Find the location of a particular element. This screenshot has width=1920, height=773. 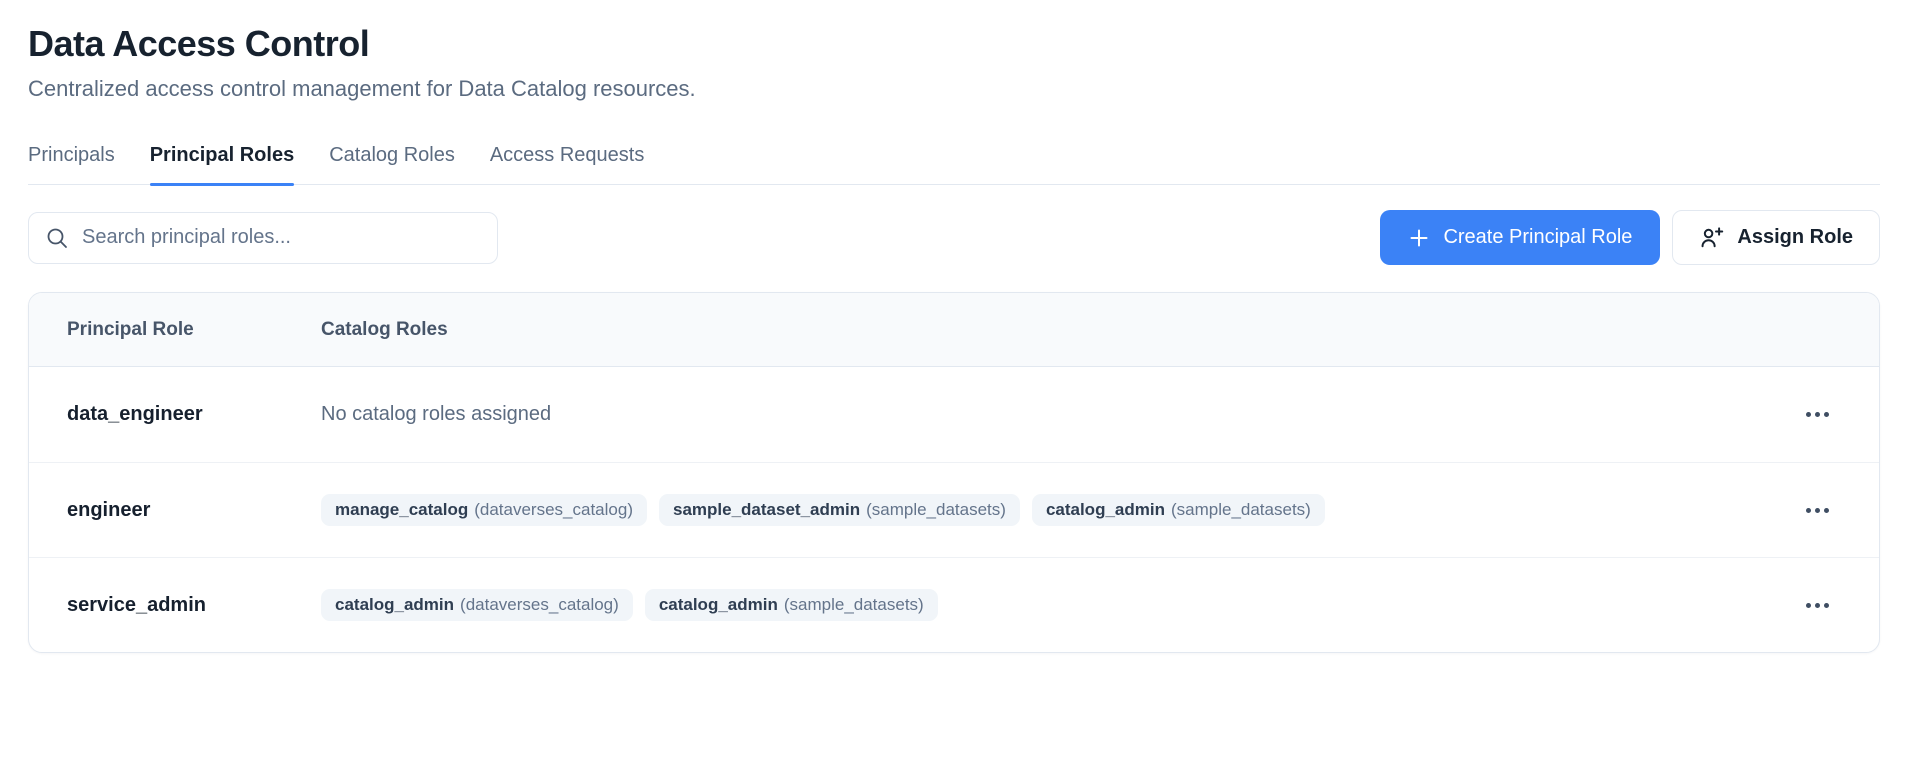

principal-role-name: engineer is located at coordinates (109, 509).